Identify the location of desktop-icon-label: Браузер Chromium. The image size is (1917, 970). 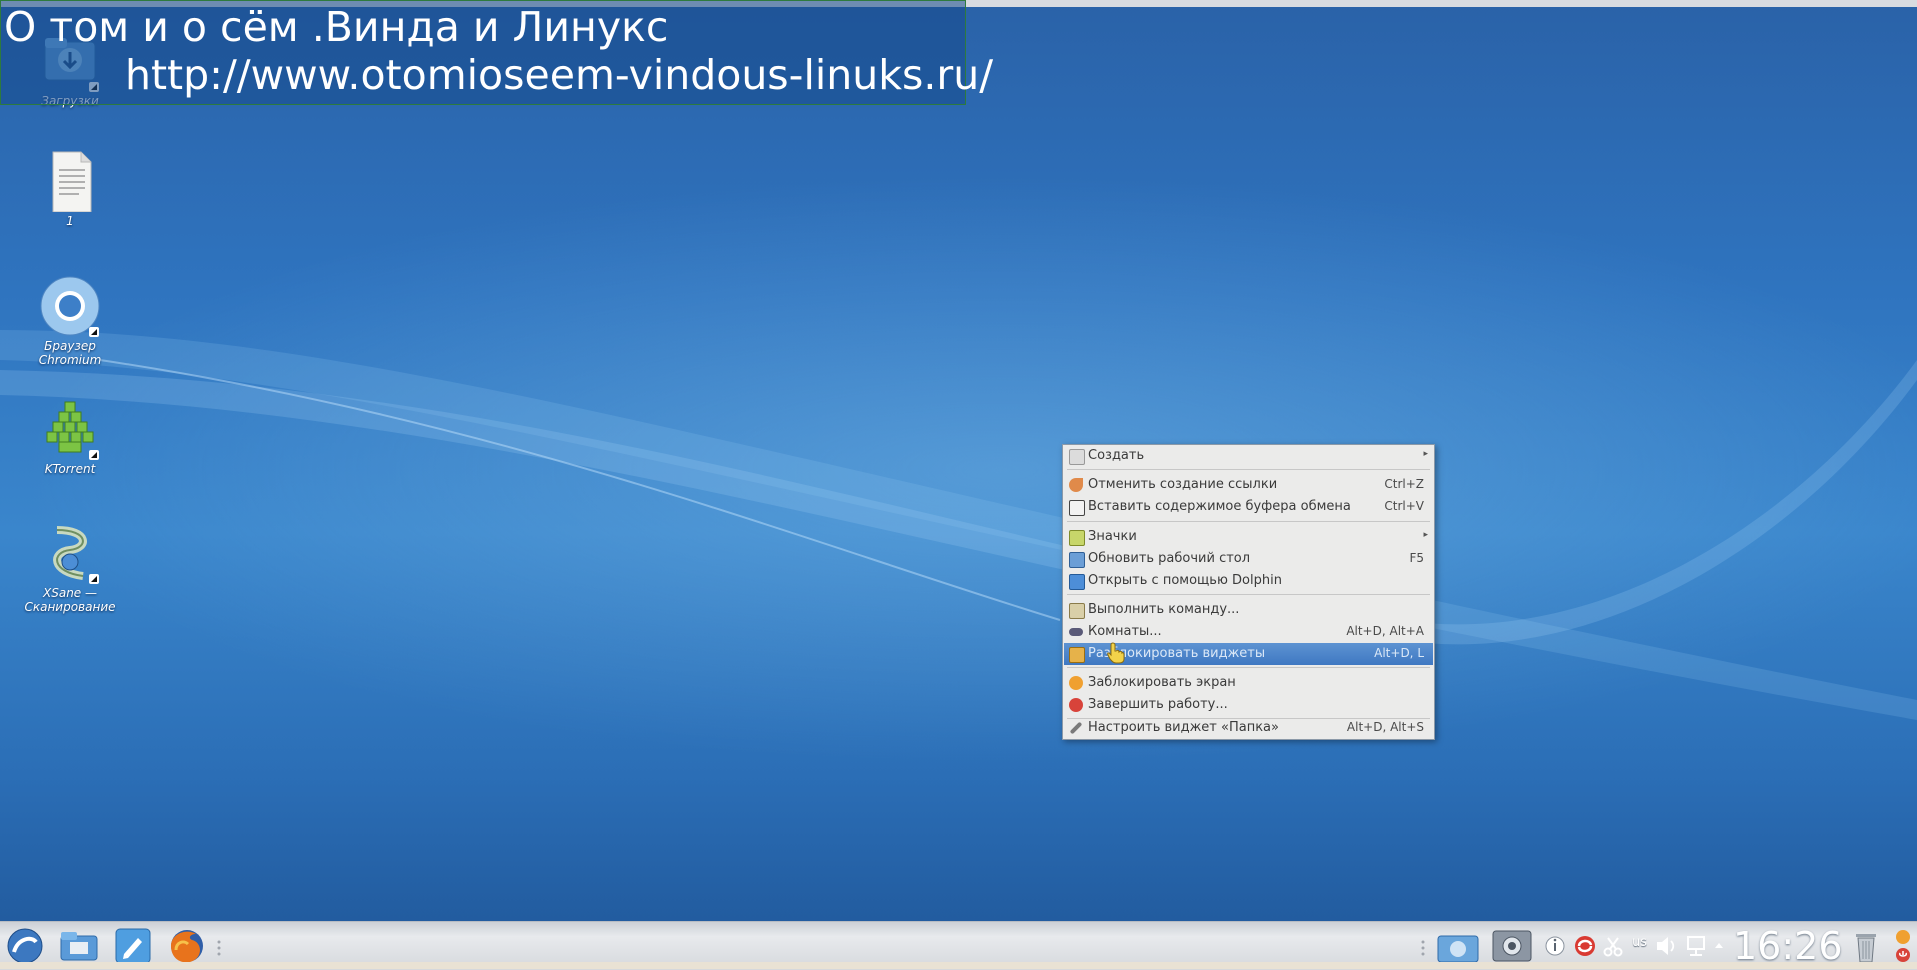
(70, 353).